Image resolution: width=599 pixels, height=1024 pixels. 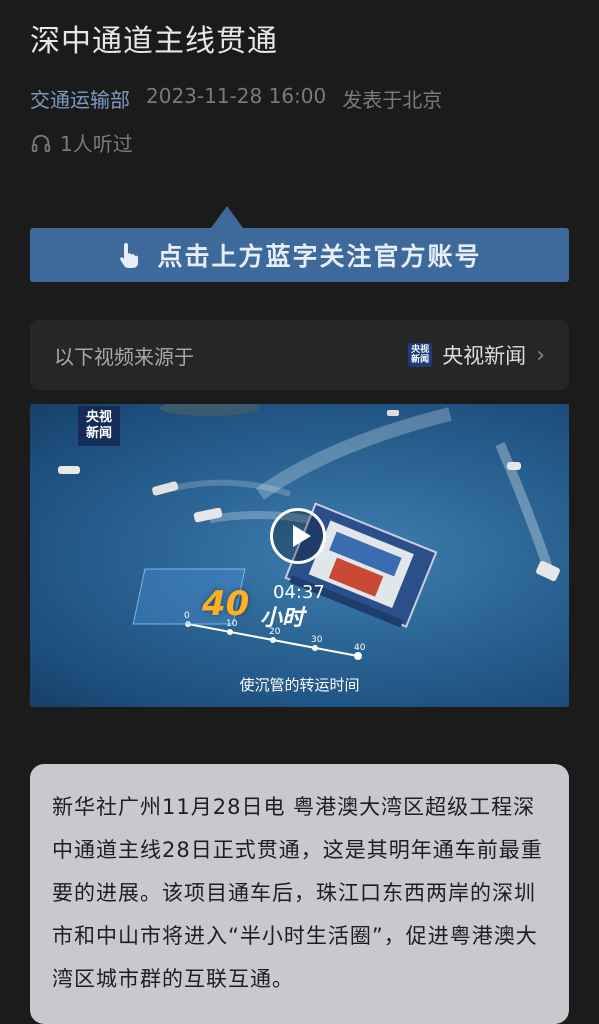 What do you see at coordinates (99, 426) in the screenshot?
I see `cctv-watermark: 央视 新闻` at bounding box center [99, 426].